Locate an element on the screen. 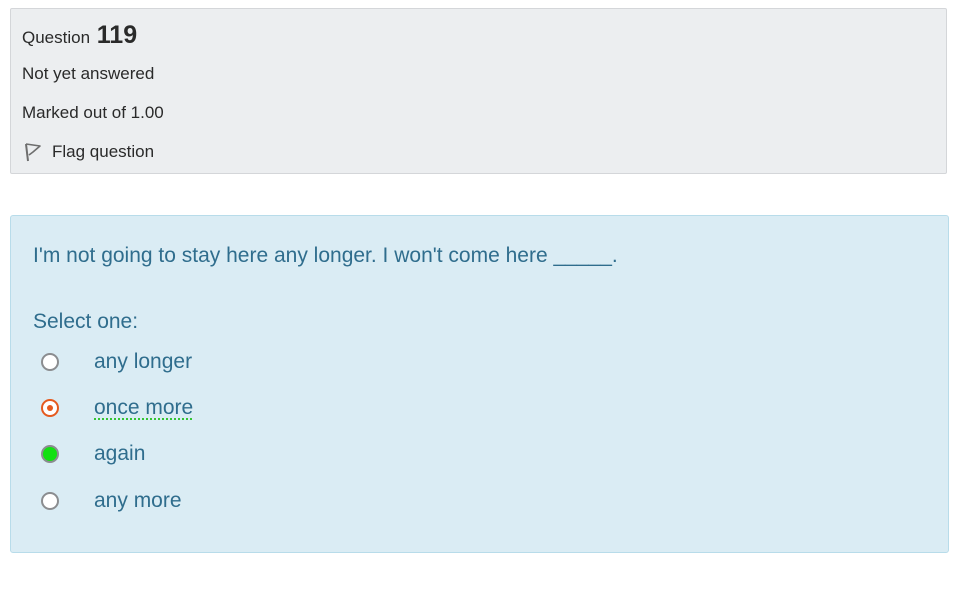 The height and width of the screenshot is (592, 960). answer-label: again is located at coordinates (120, 453).